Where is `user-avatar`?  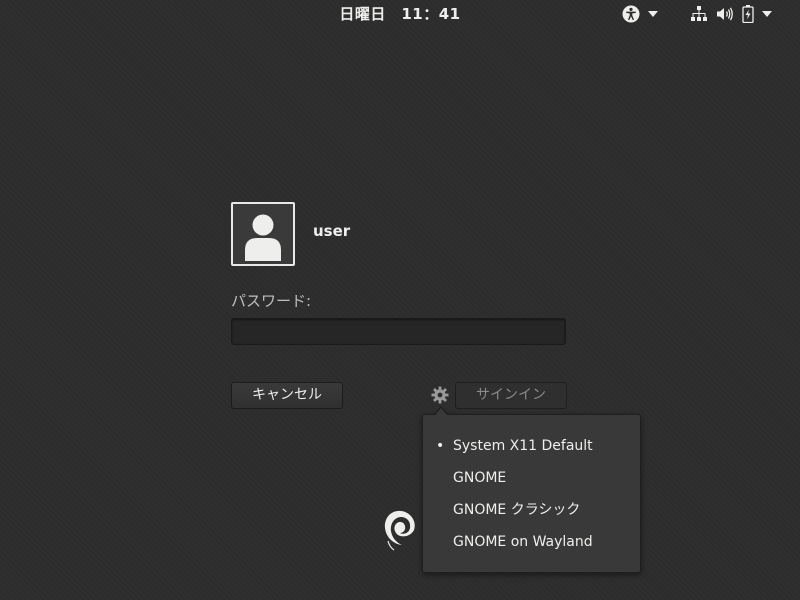
user-avatar is located at coordinates (263, 234).